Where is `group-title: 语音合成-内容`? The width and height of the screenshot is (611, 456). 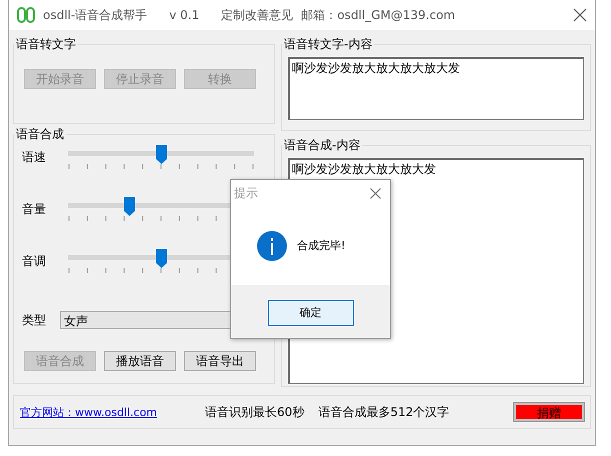
group-title: 语音合成-内容 is located at coordinates (322, 145).